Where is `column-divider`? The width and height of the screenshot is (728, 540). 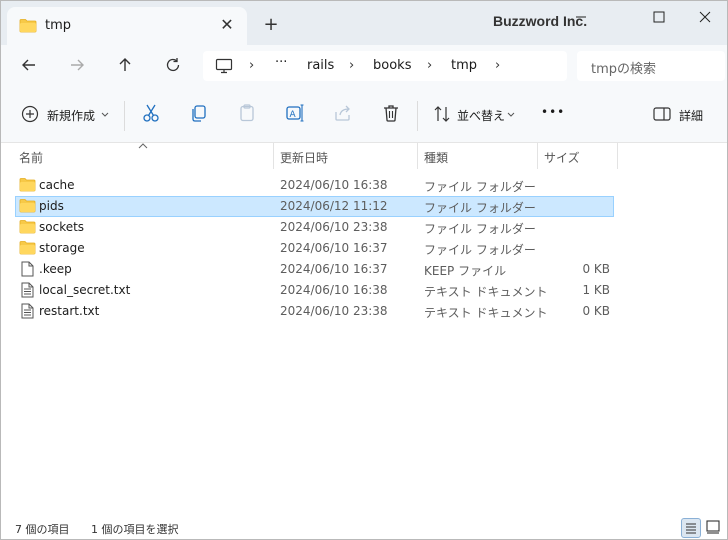
column-divider is located at coordinates (617, 156).